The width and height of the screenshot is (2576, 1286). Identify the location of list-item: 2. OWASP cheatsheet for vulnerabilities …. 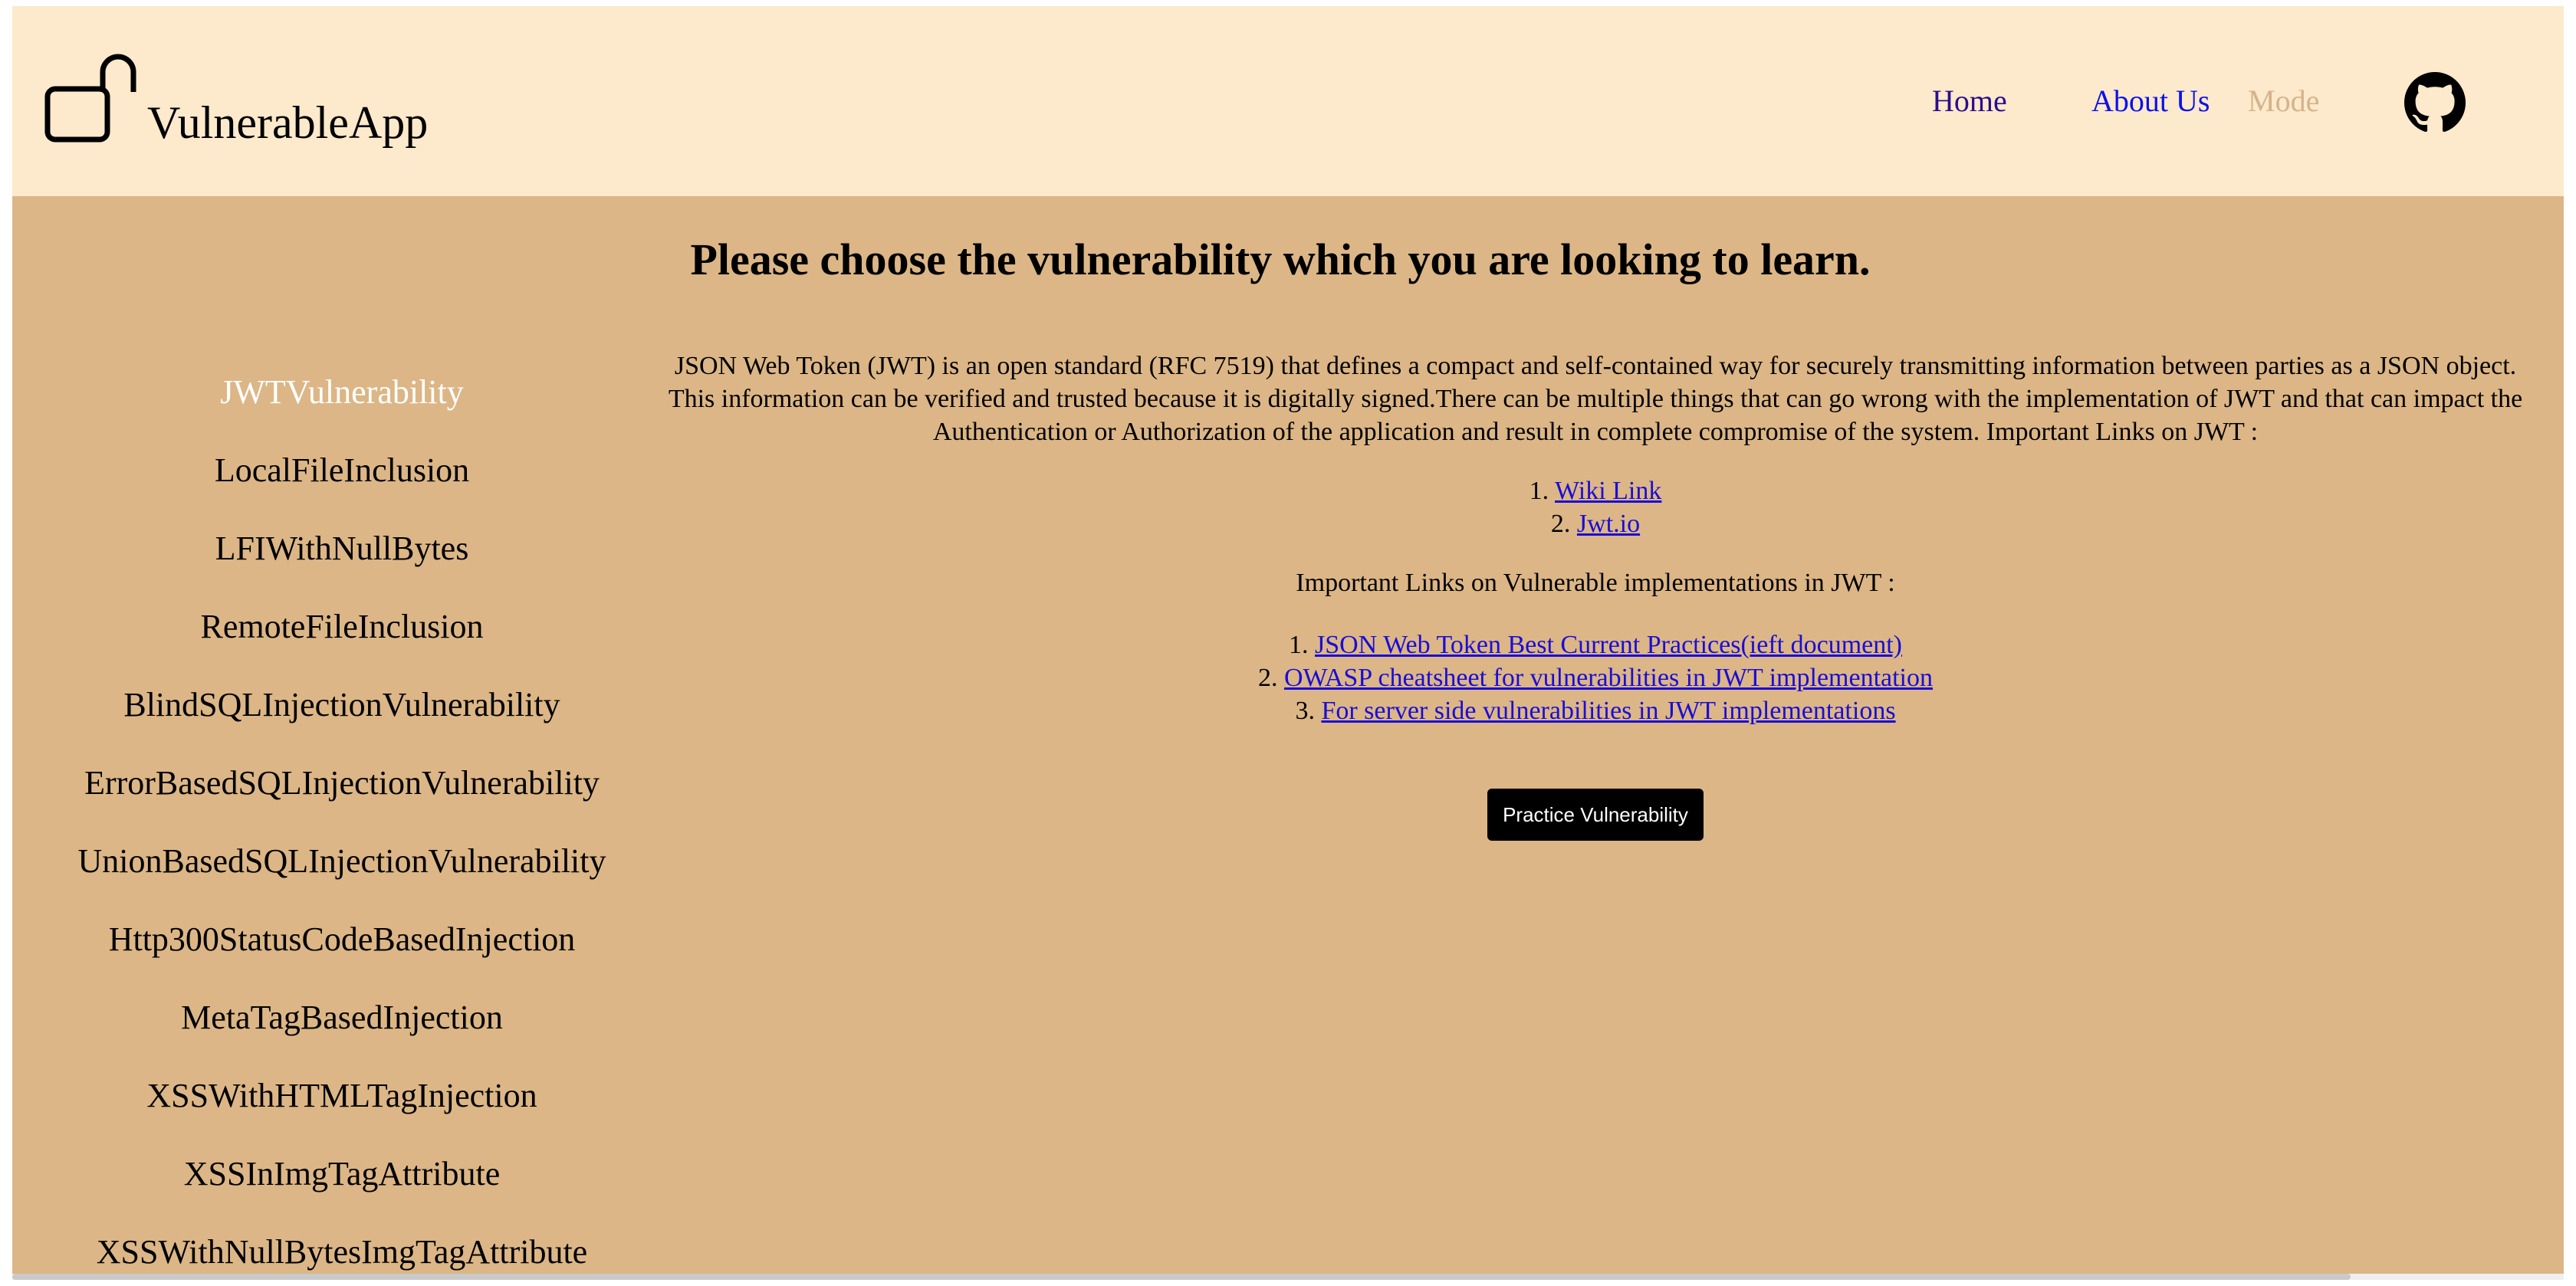
(1595, 677).